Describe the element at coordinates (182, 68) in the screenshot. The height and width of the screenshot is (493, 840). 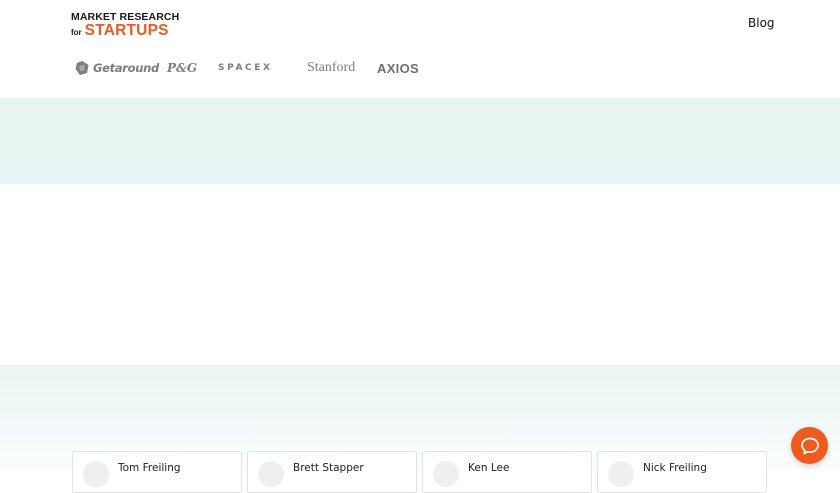
I see `client-logo-pg: P&G` at that location.